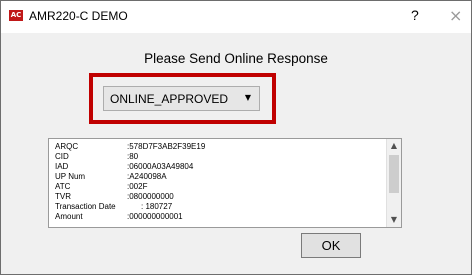 The width and height of the screenshot is (472, 275). I want to click on response-dropdown: ONLINE_APPROVED ▼, so click(181, 98).